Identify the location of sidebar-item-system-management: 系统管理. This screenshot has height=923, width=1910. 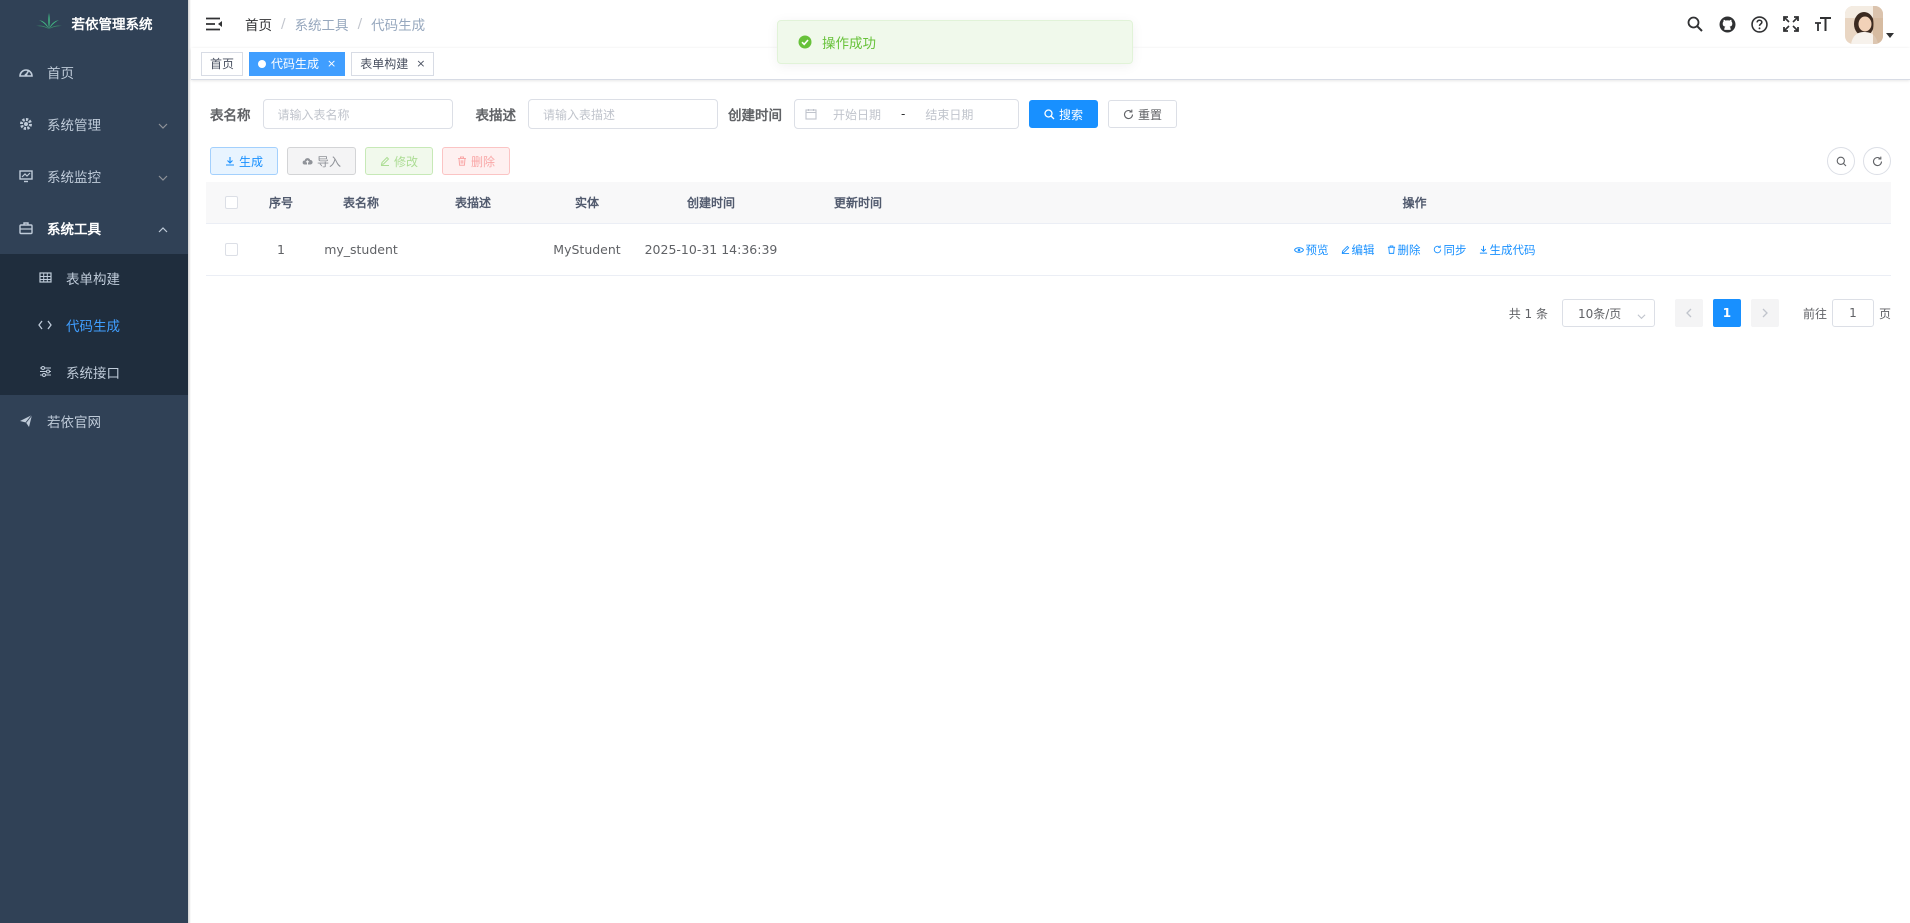
(94, 124).